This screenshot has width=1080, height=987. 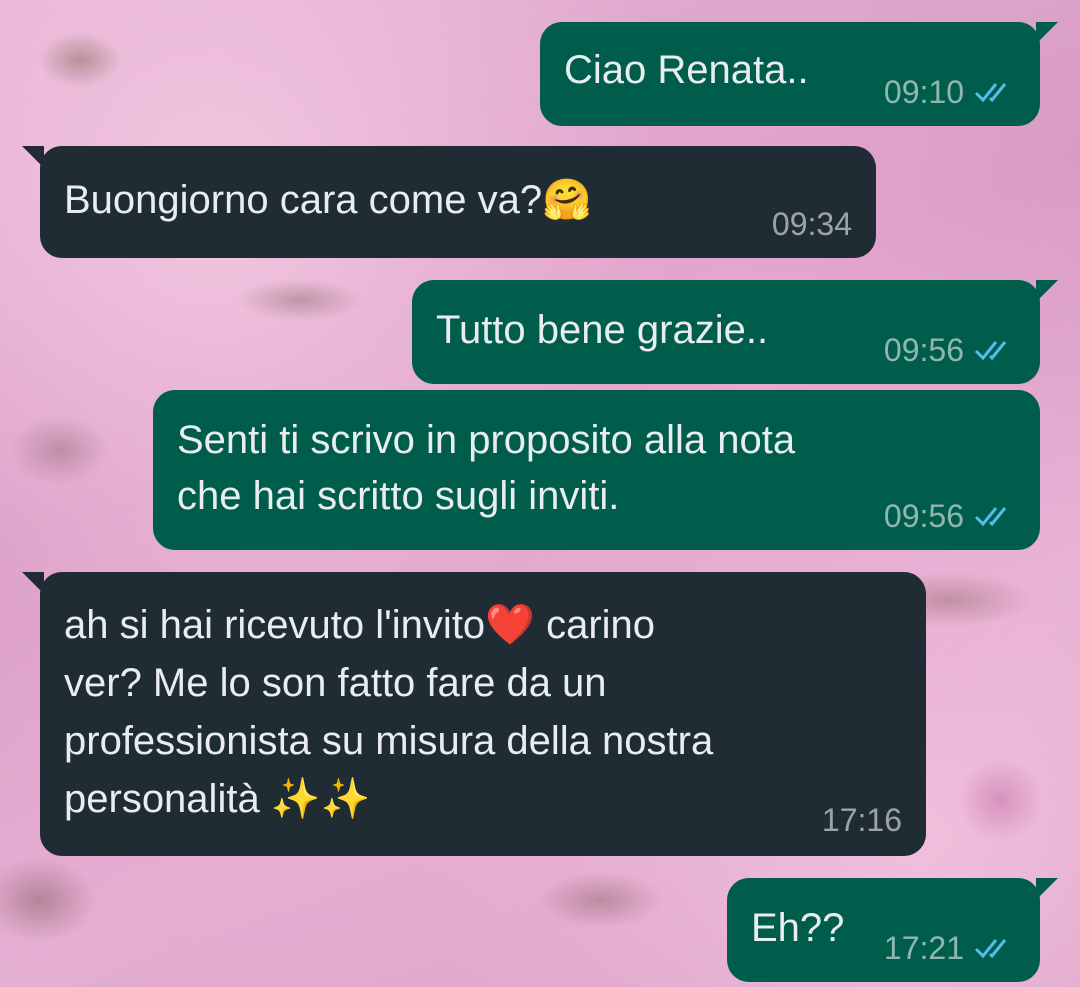 I want to click on message-meta: 09:34, so click(x=812, y=224).